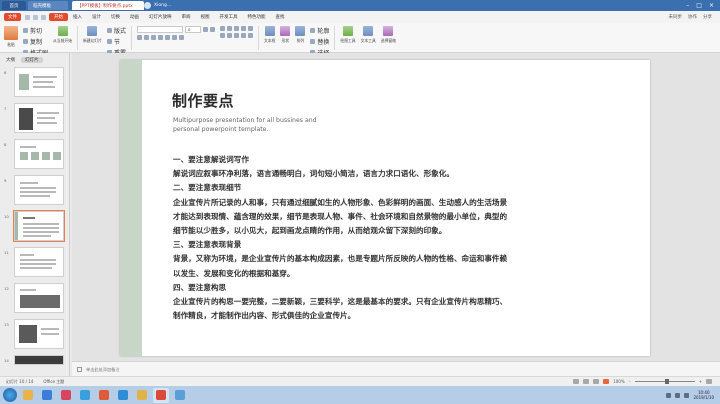  Describe the element at coordinates (388, 35) in the screenshot. I see `select-pane-button: 选择窗格` at that location.